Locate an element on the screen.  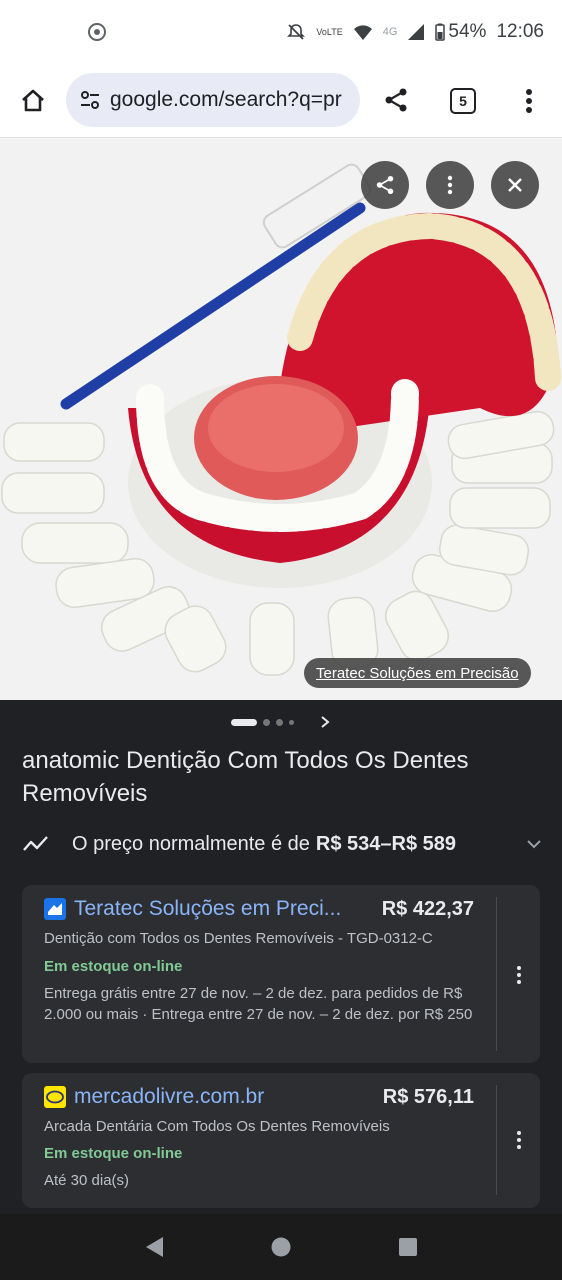
share-button is located at coordinates (396, 100).